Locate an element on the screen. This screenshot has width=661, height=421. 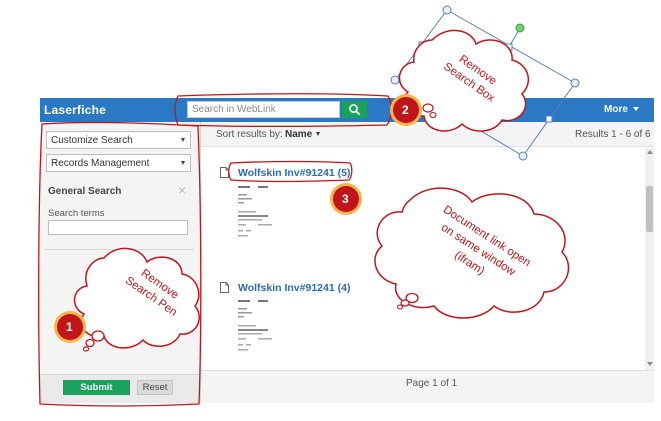
badge-2-number: 2 is located at coordinates (405, 110).